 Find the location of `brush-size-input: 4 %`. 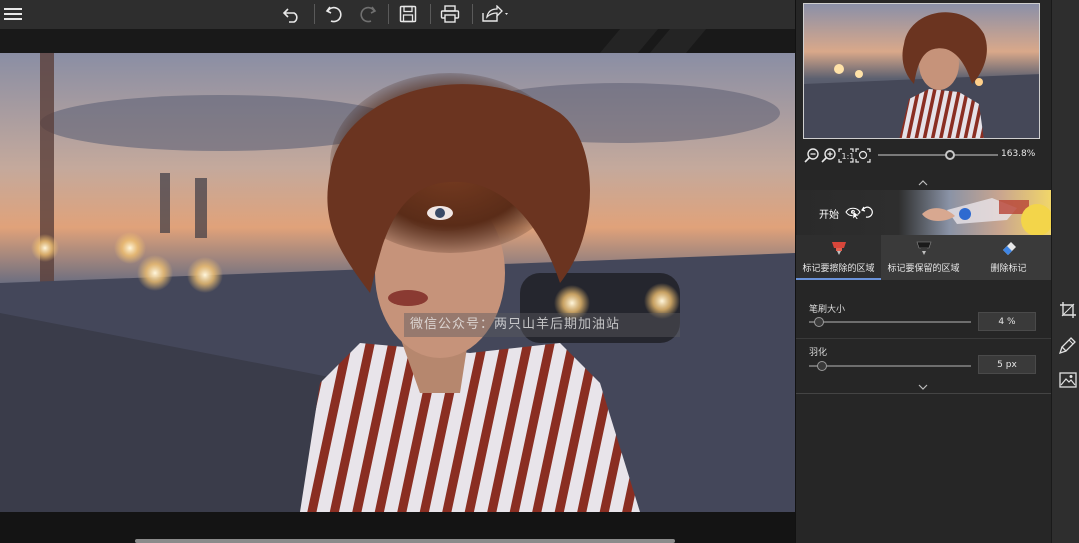

brush-size-input: 4 % is located at coordinates (1007, 321).